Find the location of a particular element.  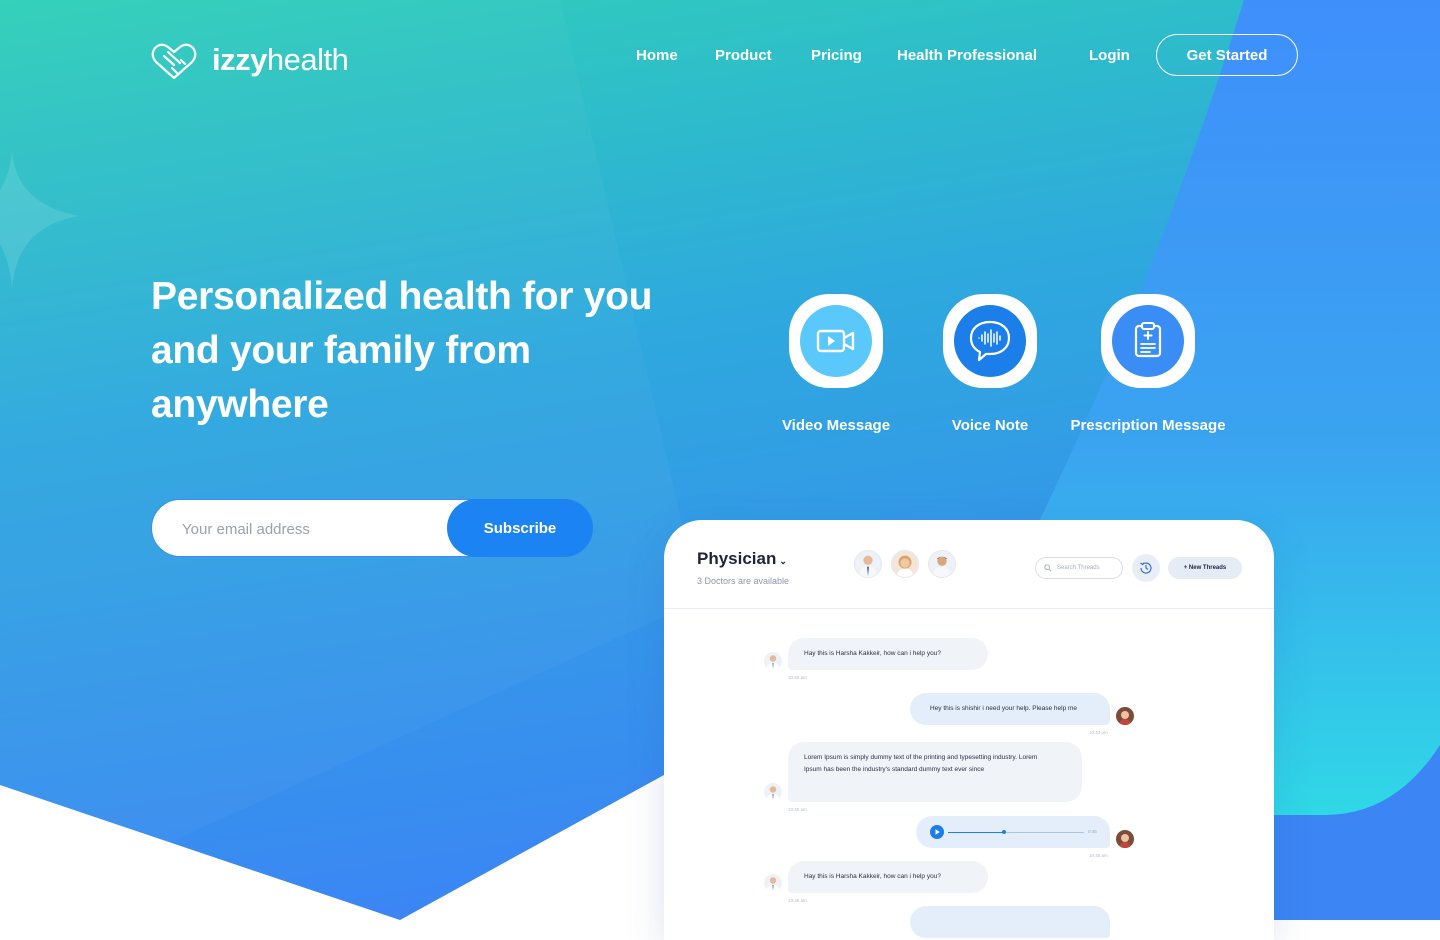

history-icon is located at coordinates (1146, 568).